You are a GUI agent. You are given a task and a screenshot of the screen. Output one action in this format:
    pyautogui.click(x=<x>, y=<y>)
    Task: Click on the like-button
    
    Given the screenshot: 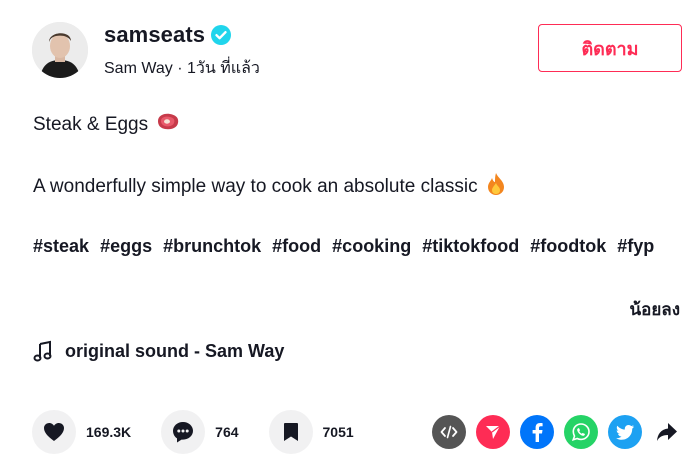 What is the action you would take?
    pyautogui.click(x=54, y=432)
    